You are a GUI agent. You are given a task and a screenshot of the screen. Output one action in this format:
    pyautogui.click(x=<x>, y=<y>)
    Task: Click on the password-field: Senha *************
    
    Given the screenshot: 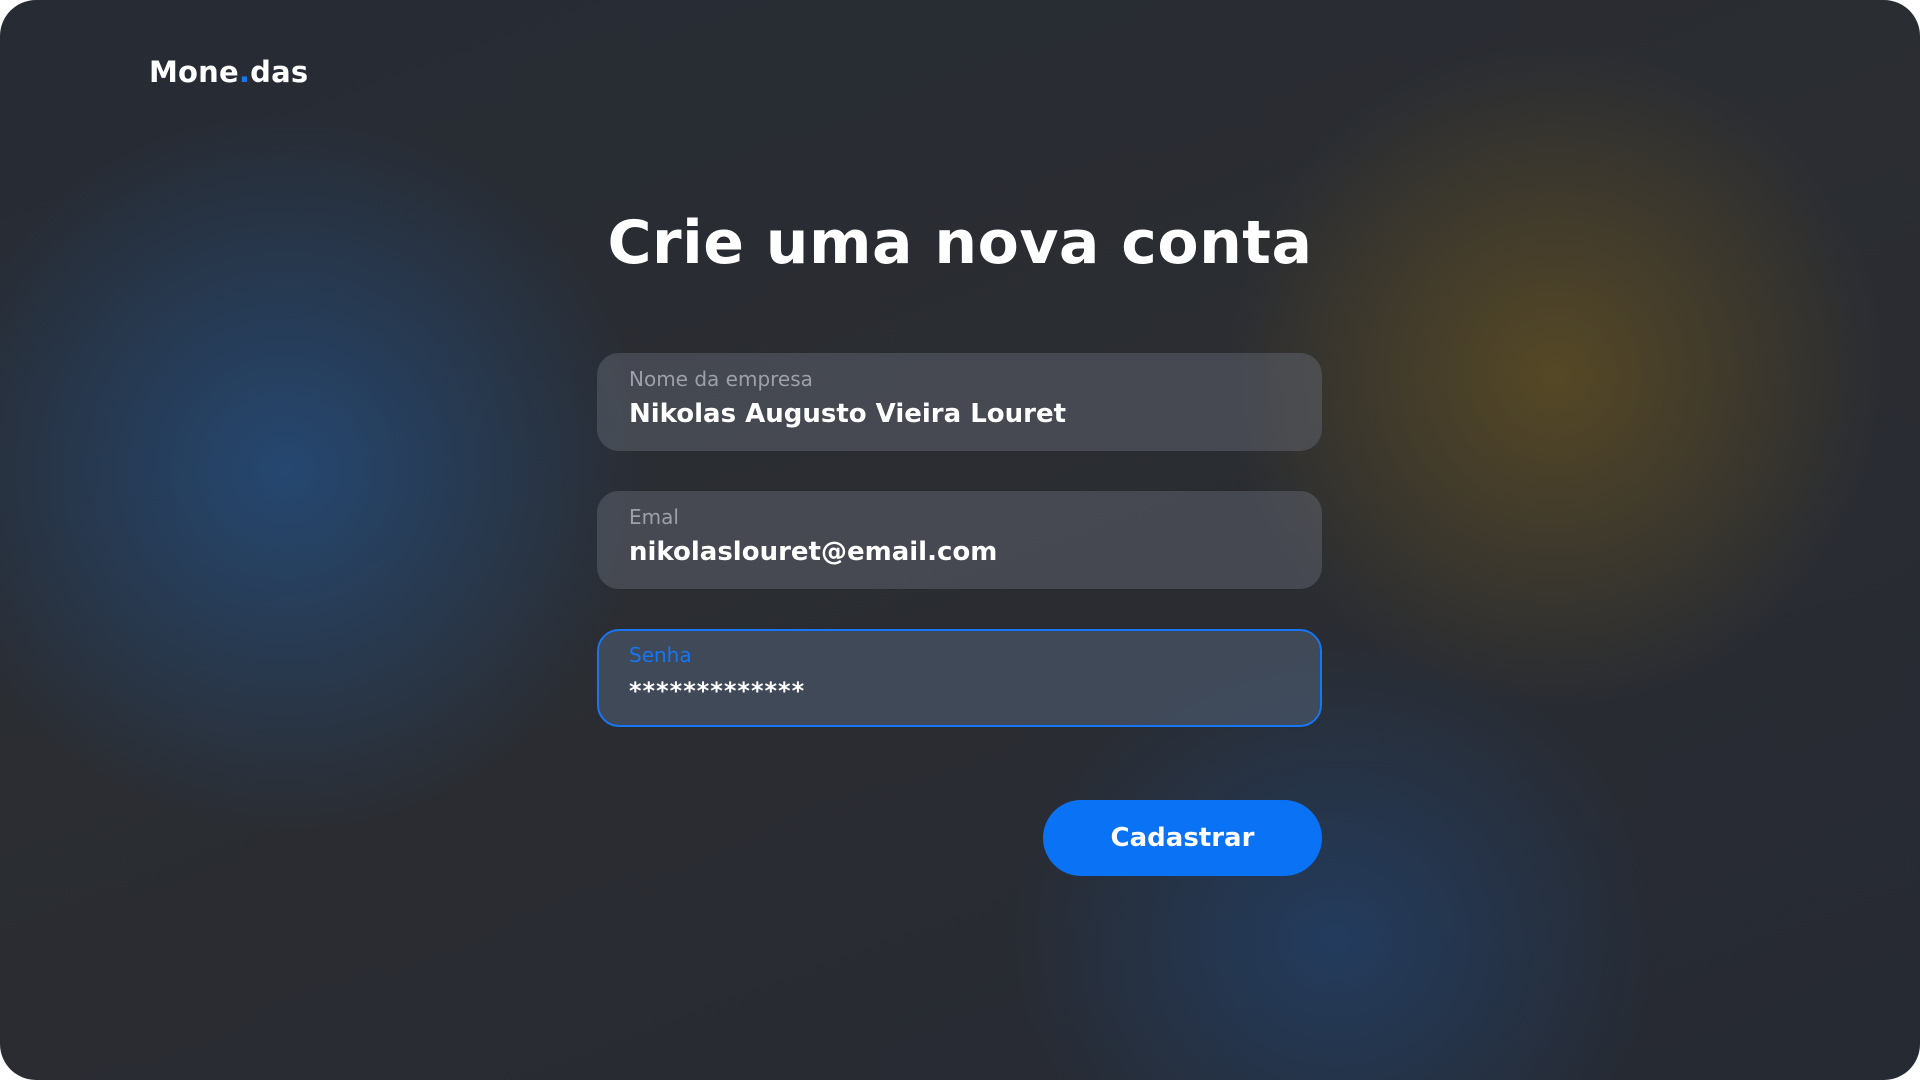 What is the action you would take?
    pyautogui.click(x=959, y=678)
    